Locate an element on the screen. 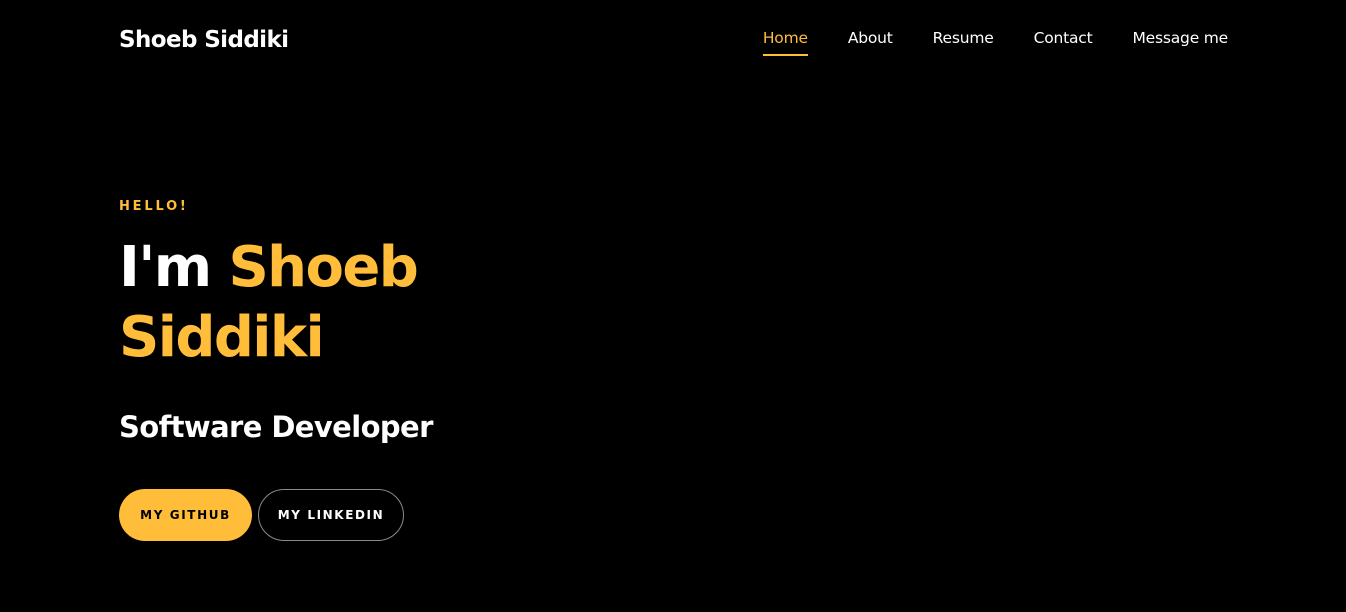 This screenshot has height=612, width=1346. linkedin-button: MY LINKEDIN is located at coordinates (331, 515).